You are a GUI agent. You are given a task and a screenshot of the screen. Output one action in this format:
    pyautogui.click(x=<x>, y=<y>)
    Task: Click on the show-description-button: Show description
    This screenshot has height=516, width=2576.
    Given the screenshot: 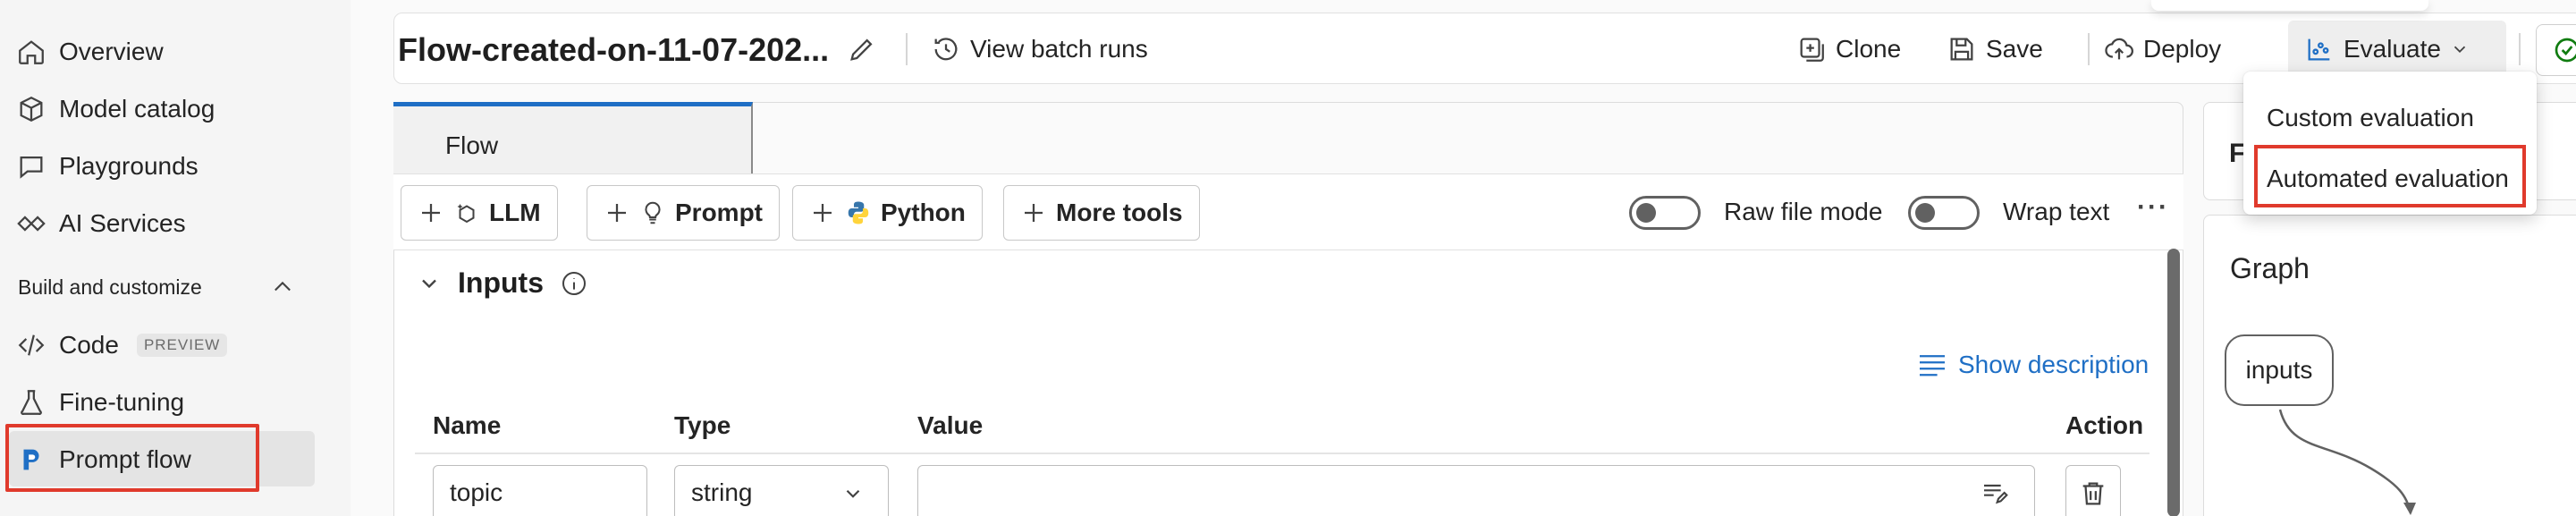 What is the action you would take?
    pyautogui.click(x=2033, y=365)
    